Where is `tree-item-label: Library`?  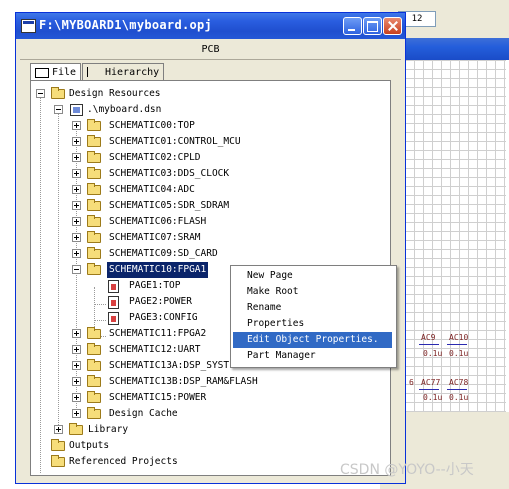 tree-item-label: Library is located at coordinates (108, 429).